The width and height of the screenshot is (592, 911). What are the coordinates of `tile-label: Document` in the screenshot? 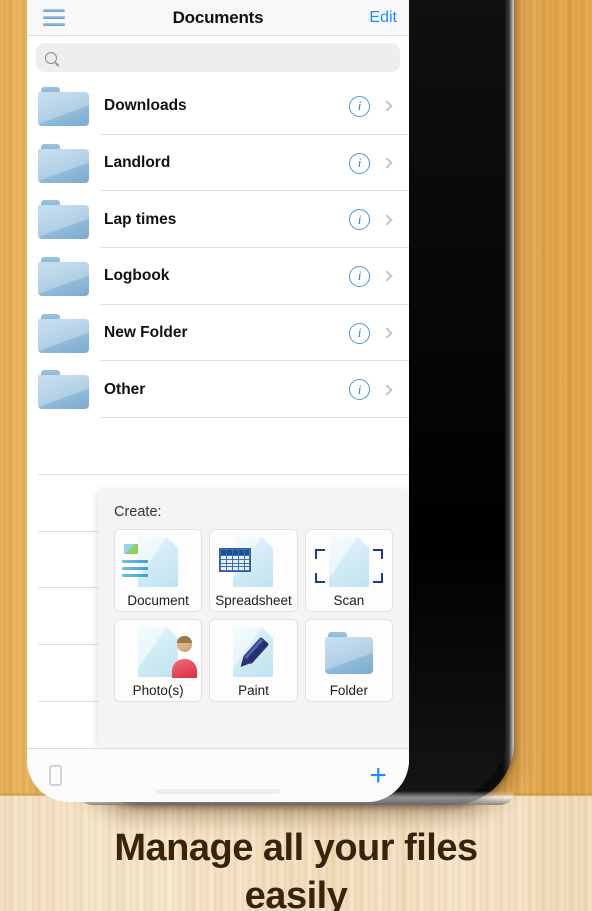 It's located at (158, 600).